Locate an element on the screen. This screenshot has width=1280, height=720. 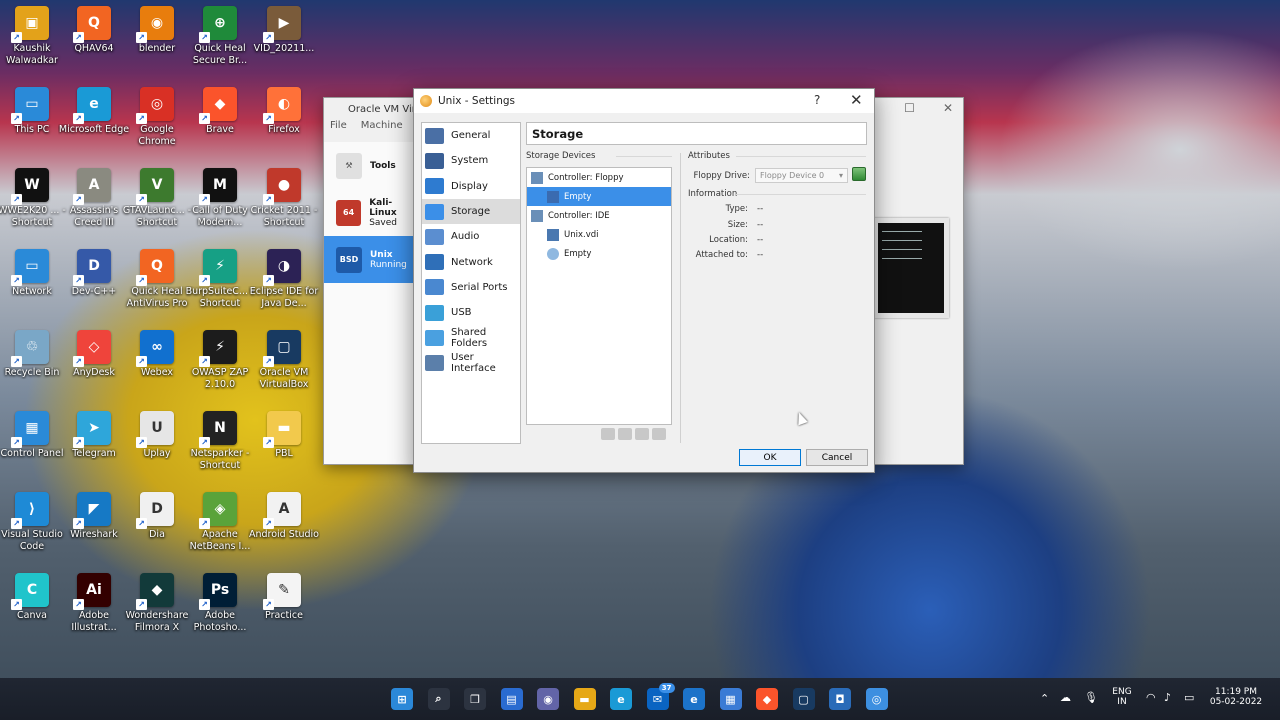
nav-item-shared-folders: Shared Folders is located at coordinates (471, 337).